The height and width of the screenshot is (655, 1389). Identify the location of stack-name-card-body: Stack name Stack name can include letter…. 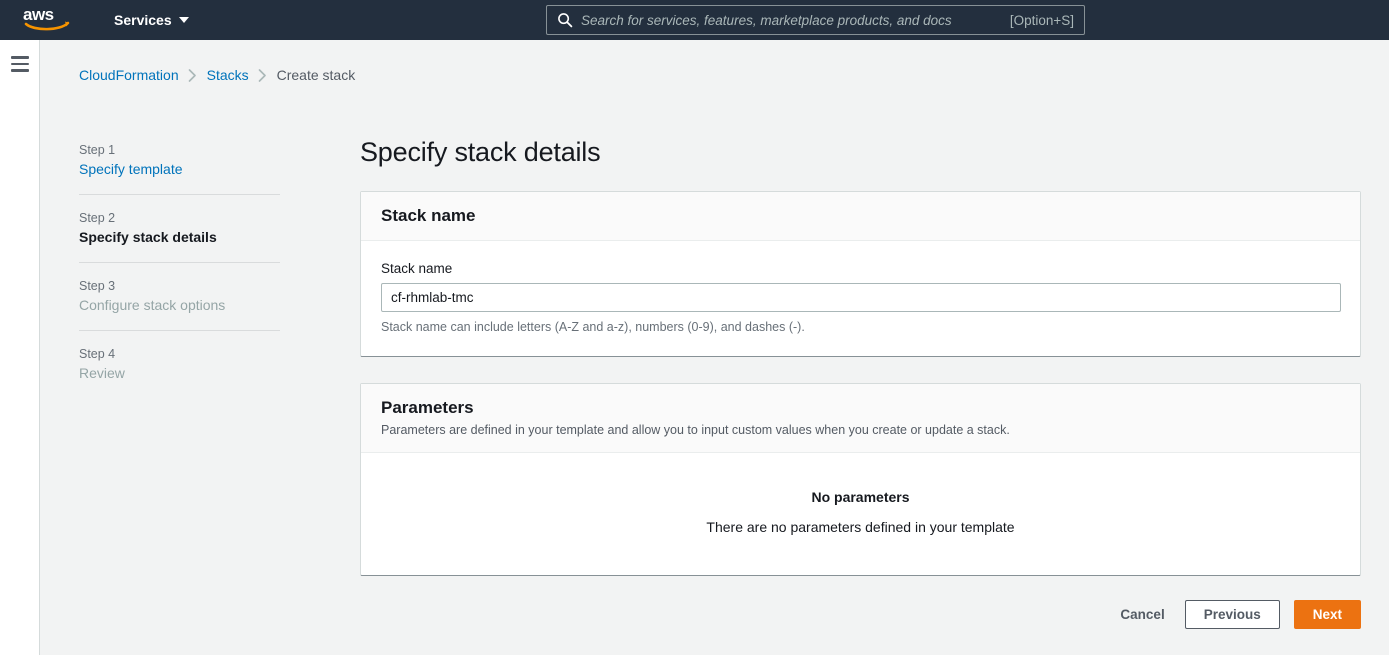
(860, 298).